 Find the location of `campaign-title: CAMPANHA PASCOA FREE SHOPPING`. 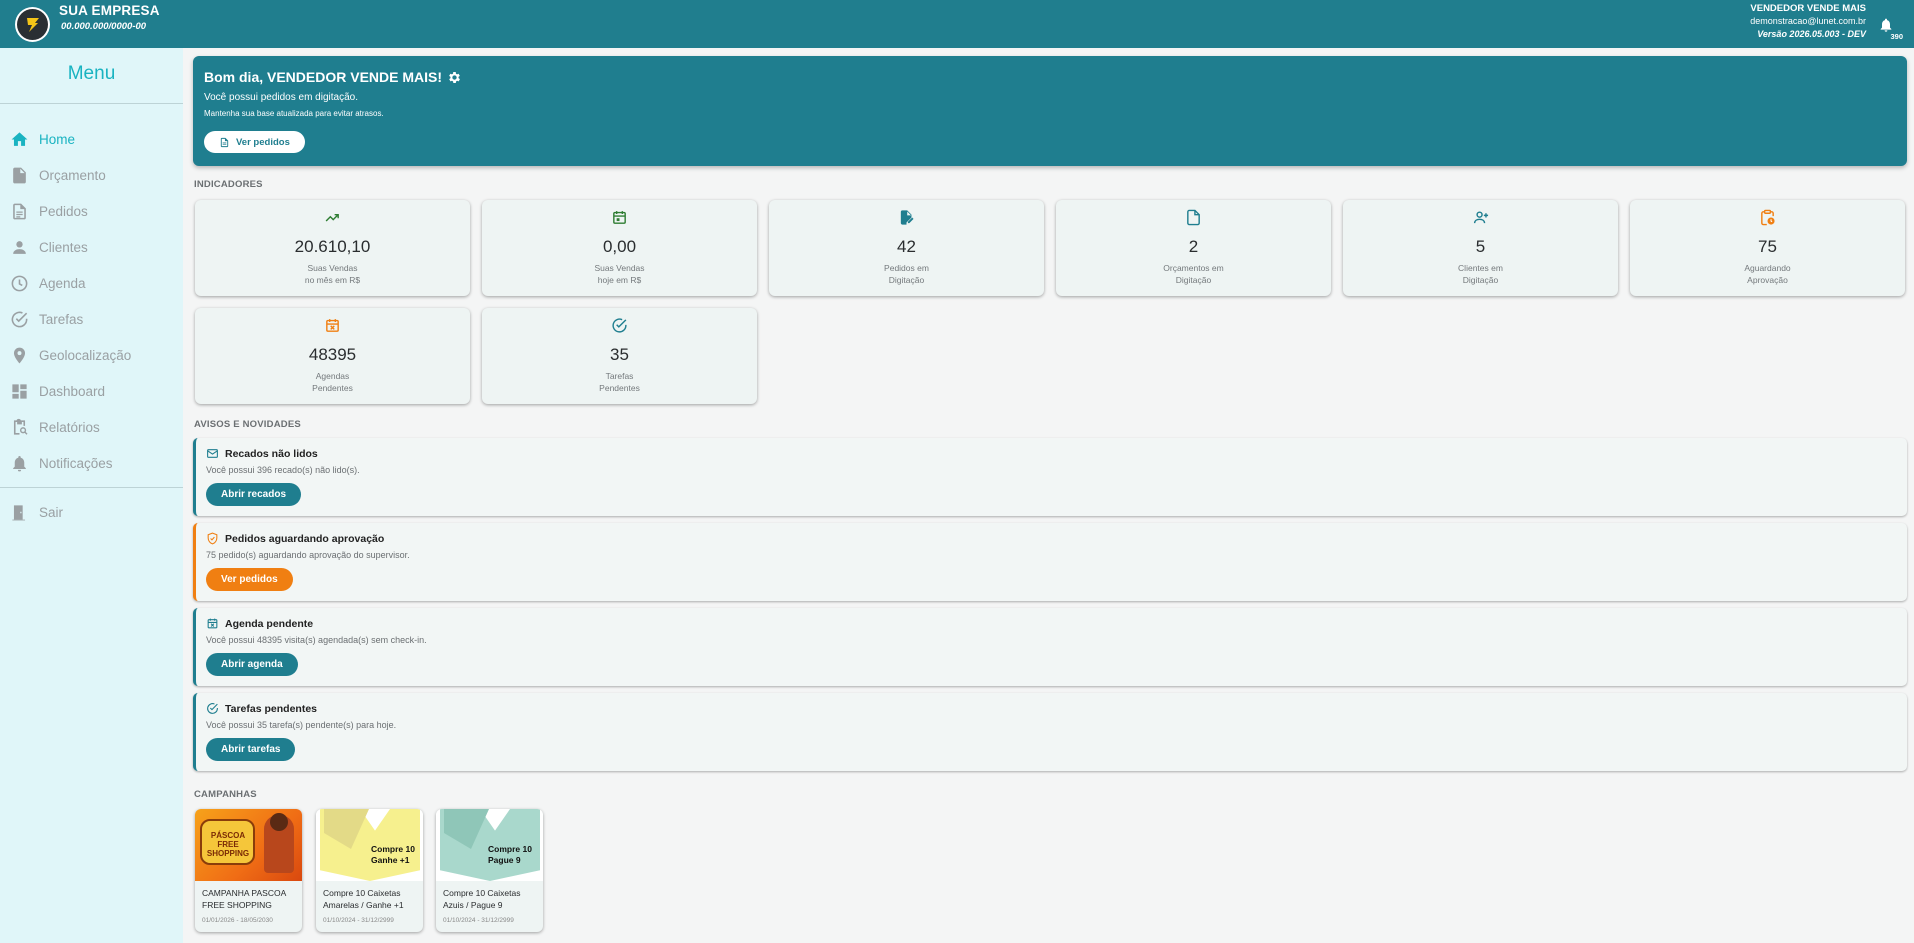

campaign-title: CAMPANHA PASCOA FREE SHOPPING is located at coordinates (244, 899).